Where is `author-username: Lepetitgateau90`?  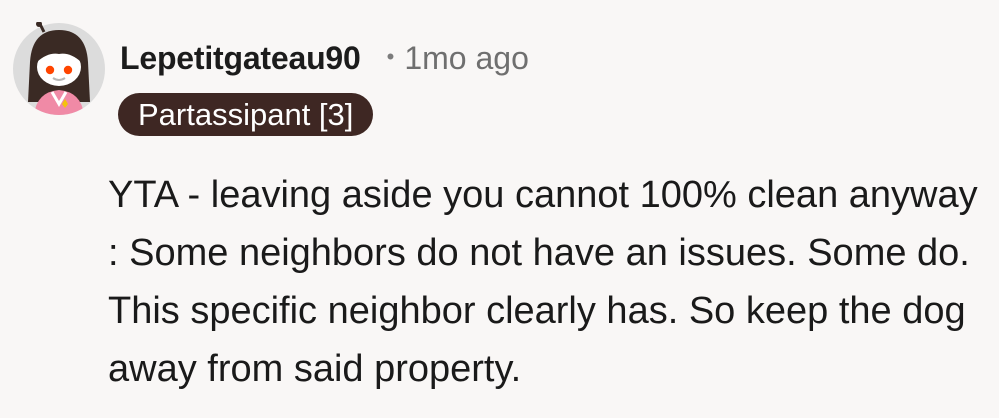
author-username: Lepetitgateau90 is located at coordinates (240, 58).